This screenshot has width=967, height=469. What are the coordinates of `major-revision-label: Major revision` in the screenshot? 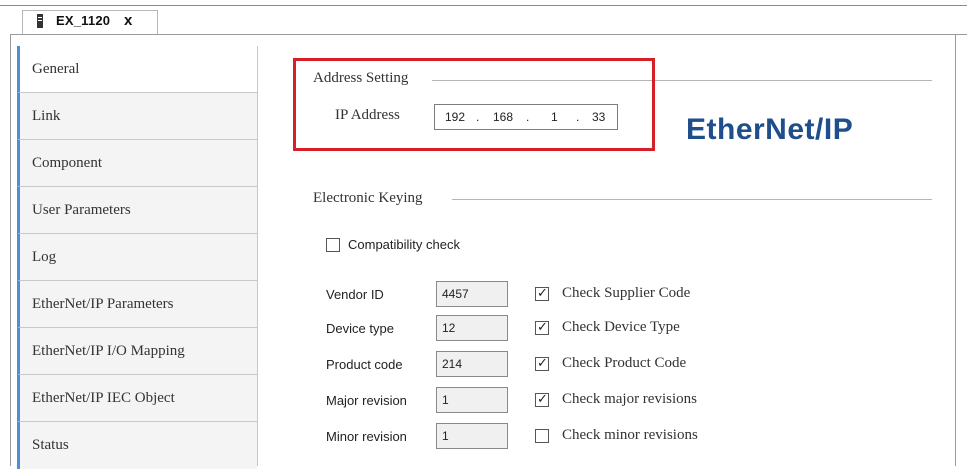 It's located at (366, 400).